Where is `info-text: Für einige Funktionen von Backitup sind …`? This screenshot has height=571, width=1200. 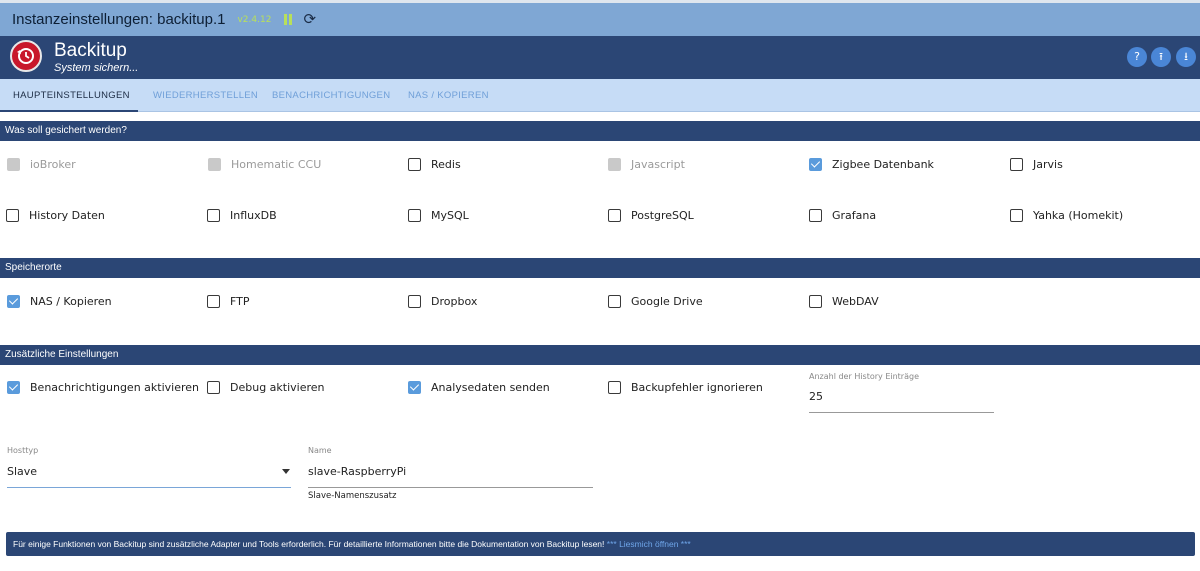 info-text: Für einige Funktionen von Backitup sind … is located at coordinates (309, 544).